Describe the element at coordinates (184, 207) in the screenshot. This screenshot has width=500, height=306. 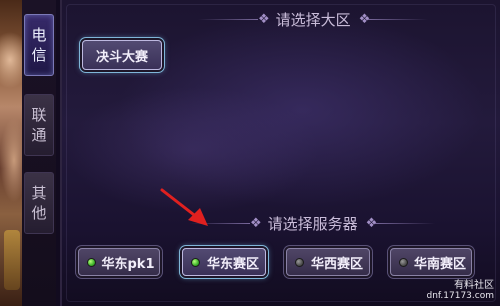
I see `red-arrow-icon` at that location.